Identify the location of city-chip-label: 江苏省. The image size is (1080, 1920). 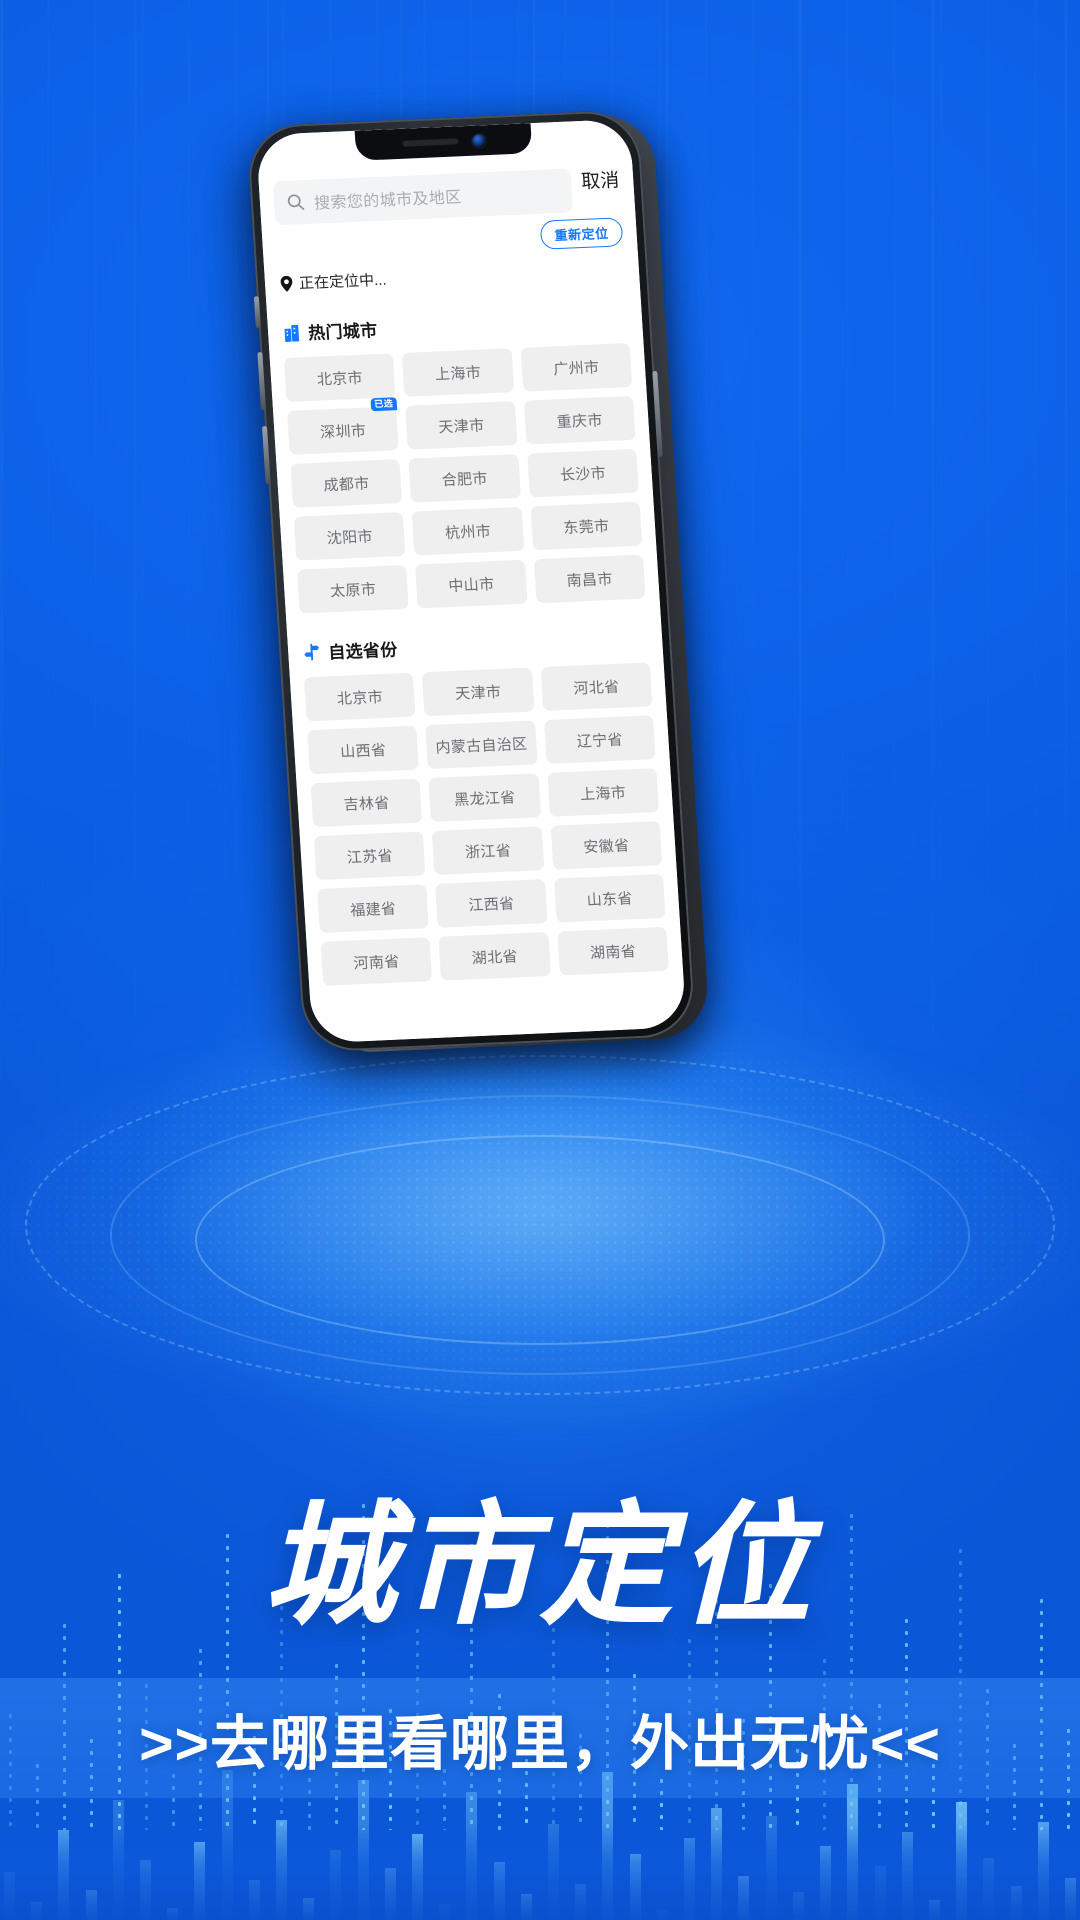
(370, 857).